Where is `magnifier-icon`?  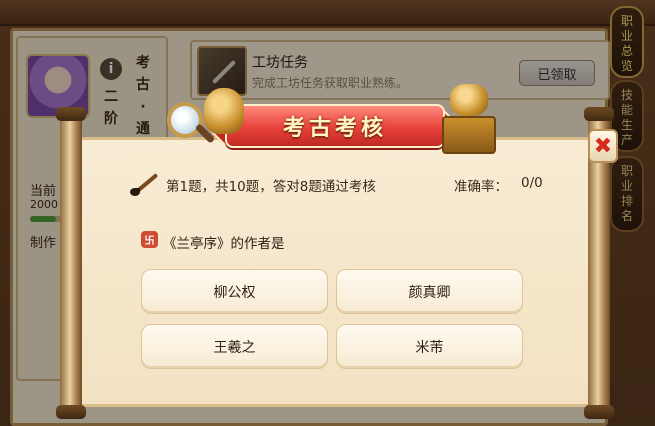 magnifier-icon is located at coordinates (185, 120).